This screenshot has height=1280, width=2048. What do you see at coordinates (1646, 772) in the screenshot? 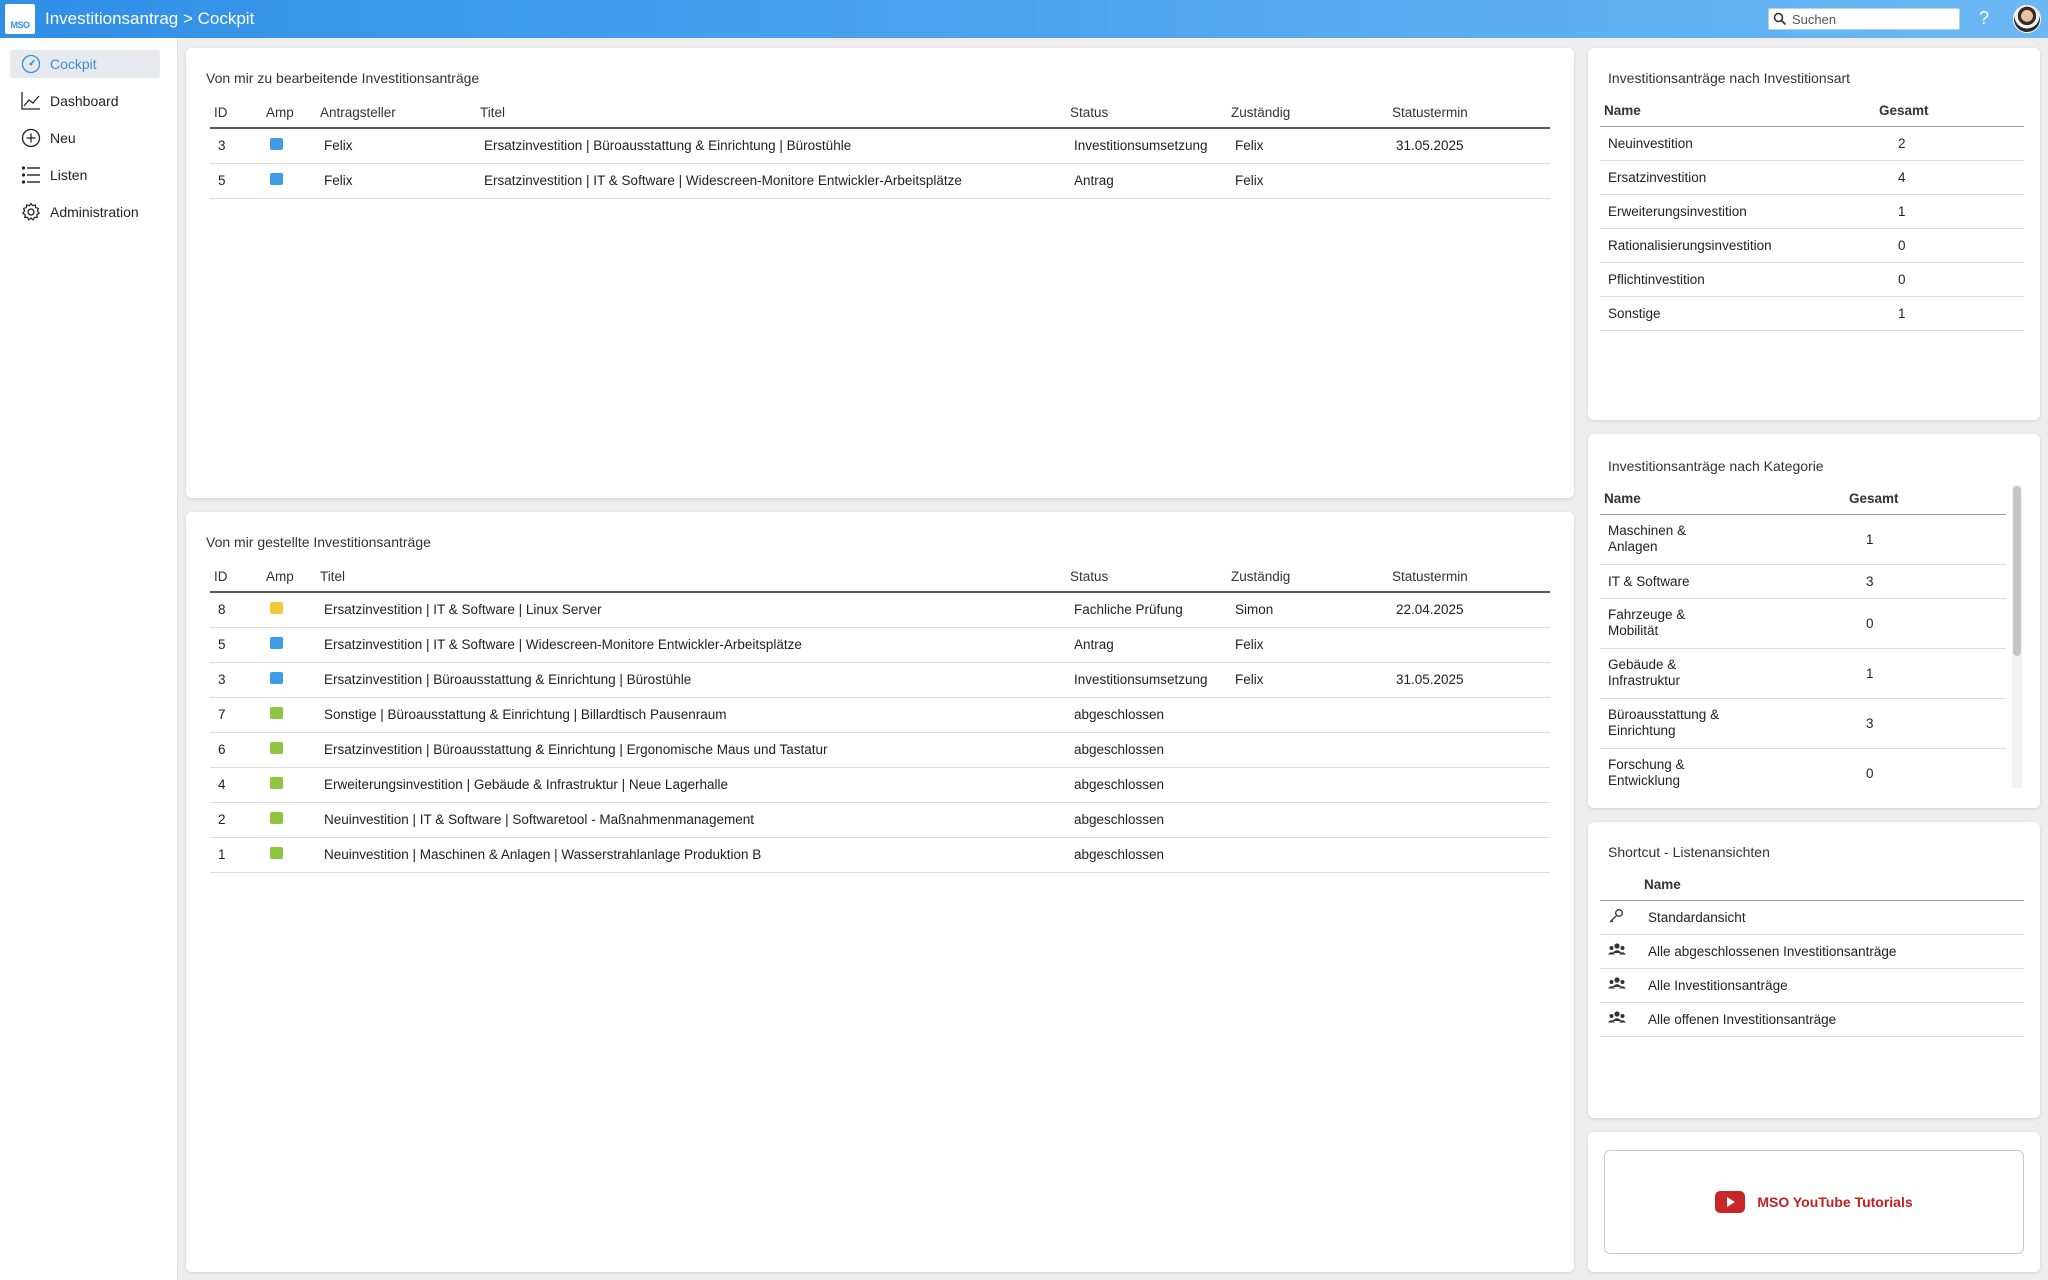
I see `cell-name: Forschung & Entwicklung` at bounding box center [1646, 772].